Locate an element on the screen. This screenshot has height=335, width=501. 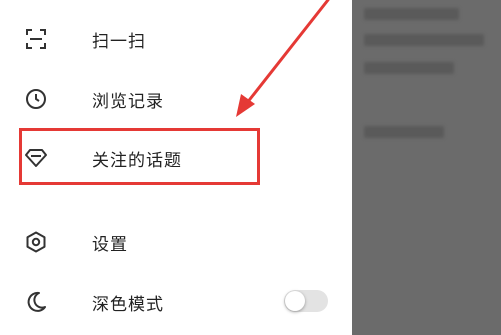
arrow-shaft is located at coordinates (285, 55).